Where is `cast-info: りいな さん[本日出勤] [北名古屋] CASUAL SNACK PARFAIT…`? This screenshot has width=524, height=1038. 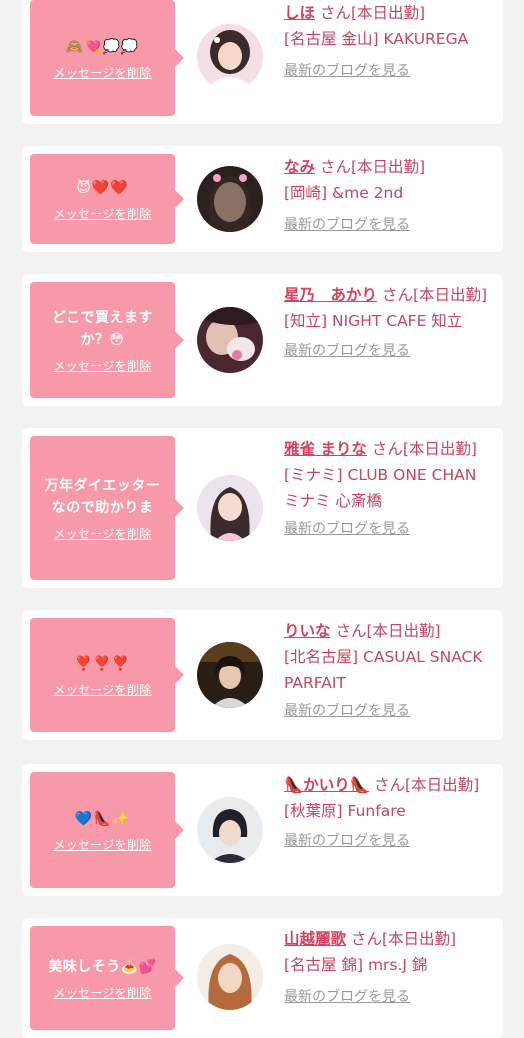
cast-info: りいな さん[本日出勤] [北名古屋] CASUAL SNACK PARFAIT… is located at coordinates (389, 671).